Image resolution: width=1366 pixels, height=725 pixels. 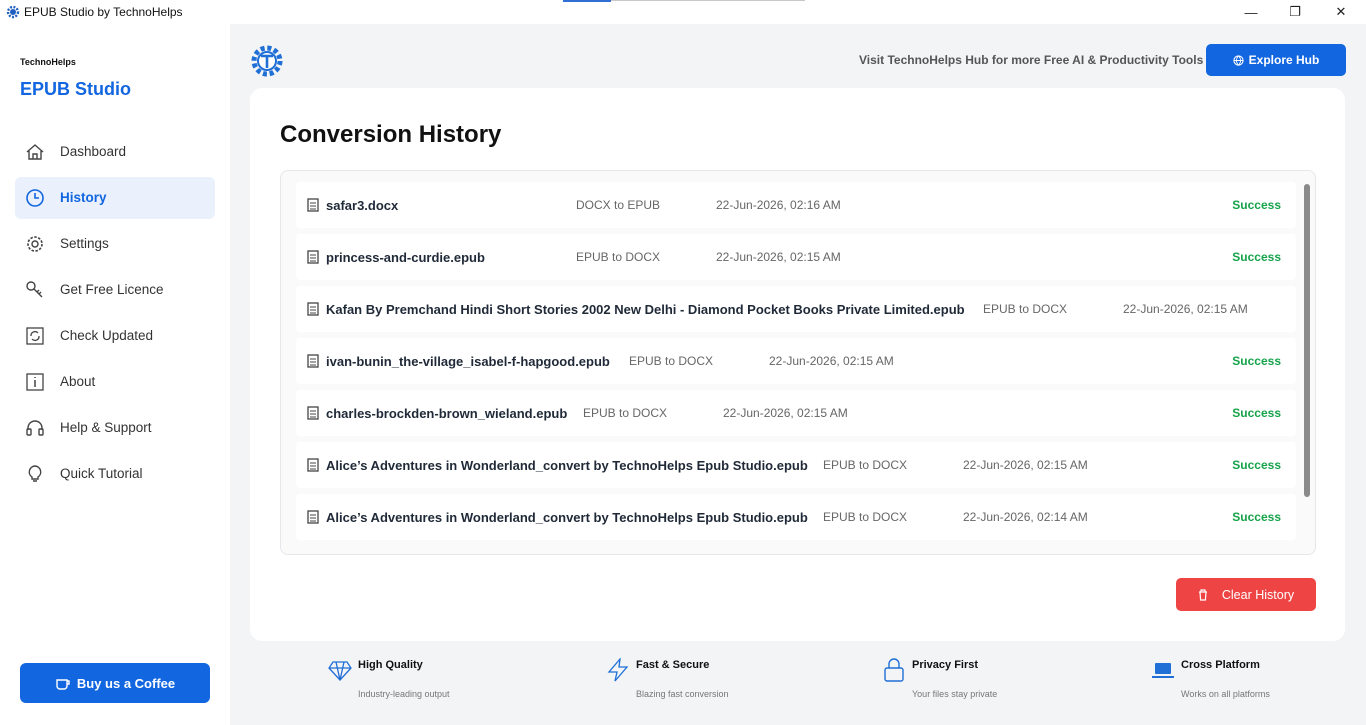 I want to click on feature-title: Privacy First, so click(x=945, y=665).